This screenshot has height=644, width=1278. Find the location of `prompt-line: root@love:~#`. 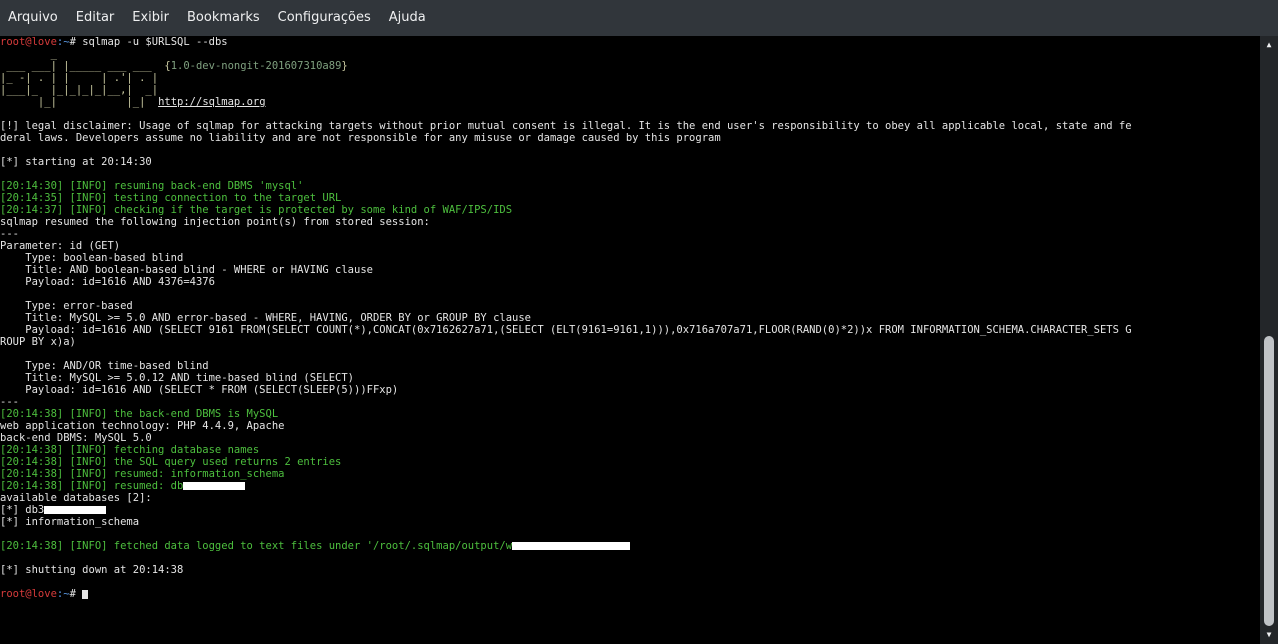

prompt-line: root@love:~# is located at coordinates (630, 594).